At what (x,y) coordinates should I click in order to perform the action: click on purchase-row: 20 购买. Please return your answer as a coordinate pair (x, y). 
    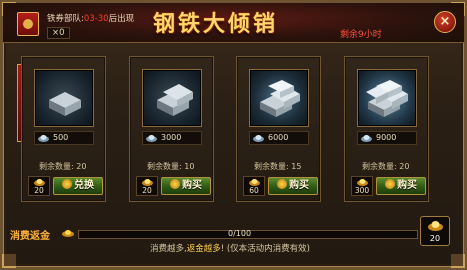
    Looking at the image, I should click on (173, 186).